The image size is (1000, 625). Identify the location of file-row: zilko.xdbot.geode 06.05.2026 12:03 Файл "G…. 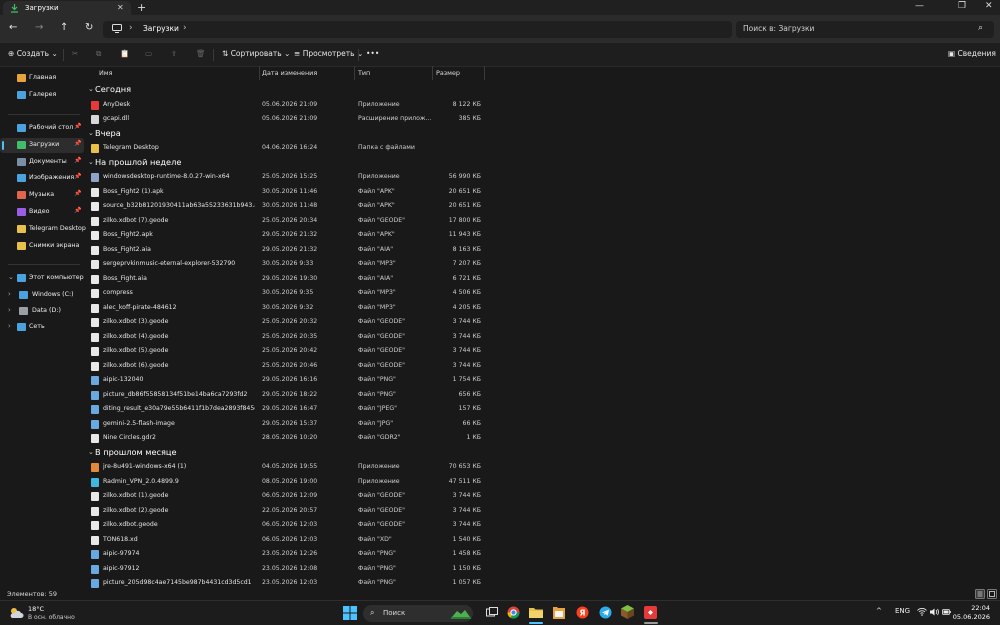
(286, 525).